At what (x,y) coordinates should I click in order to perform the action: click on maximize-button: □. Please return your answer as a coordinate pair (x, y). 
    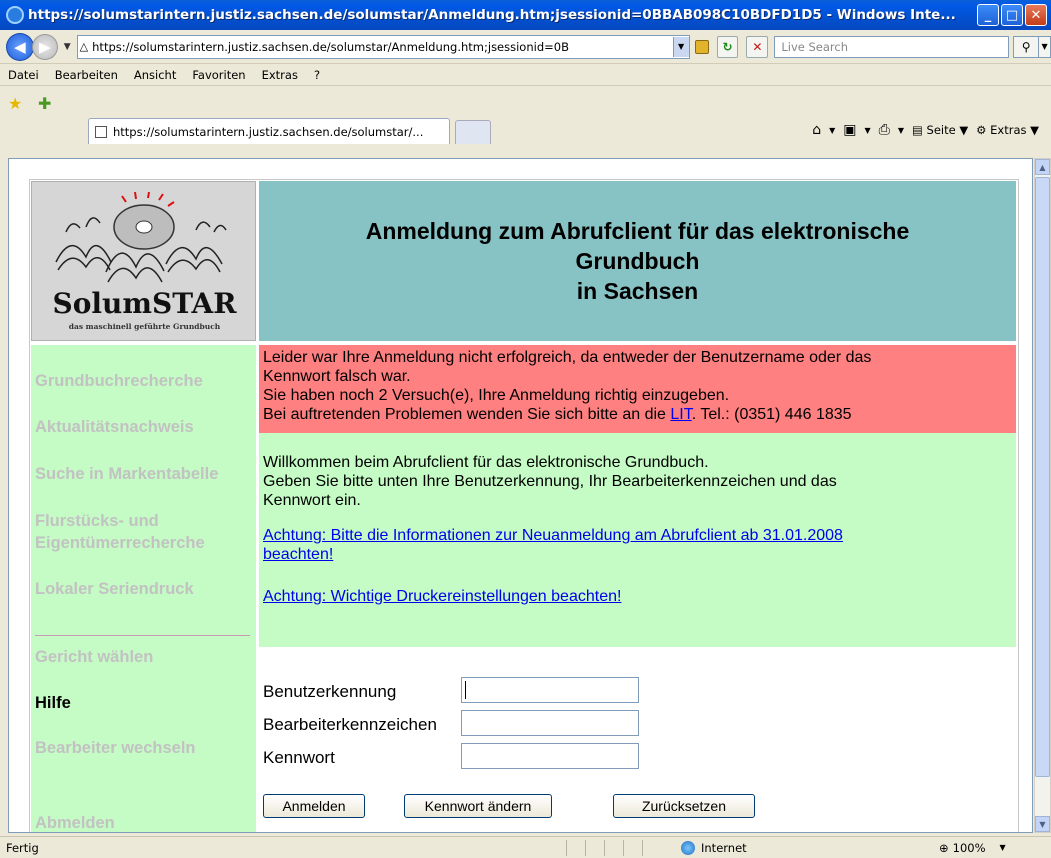
    Looking at the image, I should click on (1012, 15).